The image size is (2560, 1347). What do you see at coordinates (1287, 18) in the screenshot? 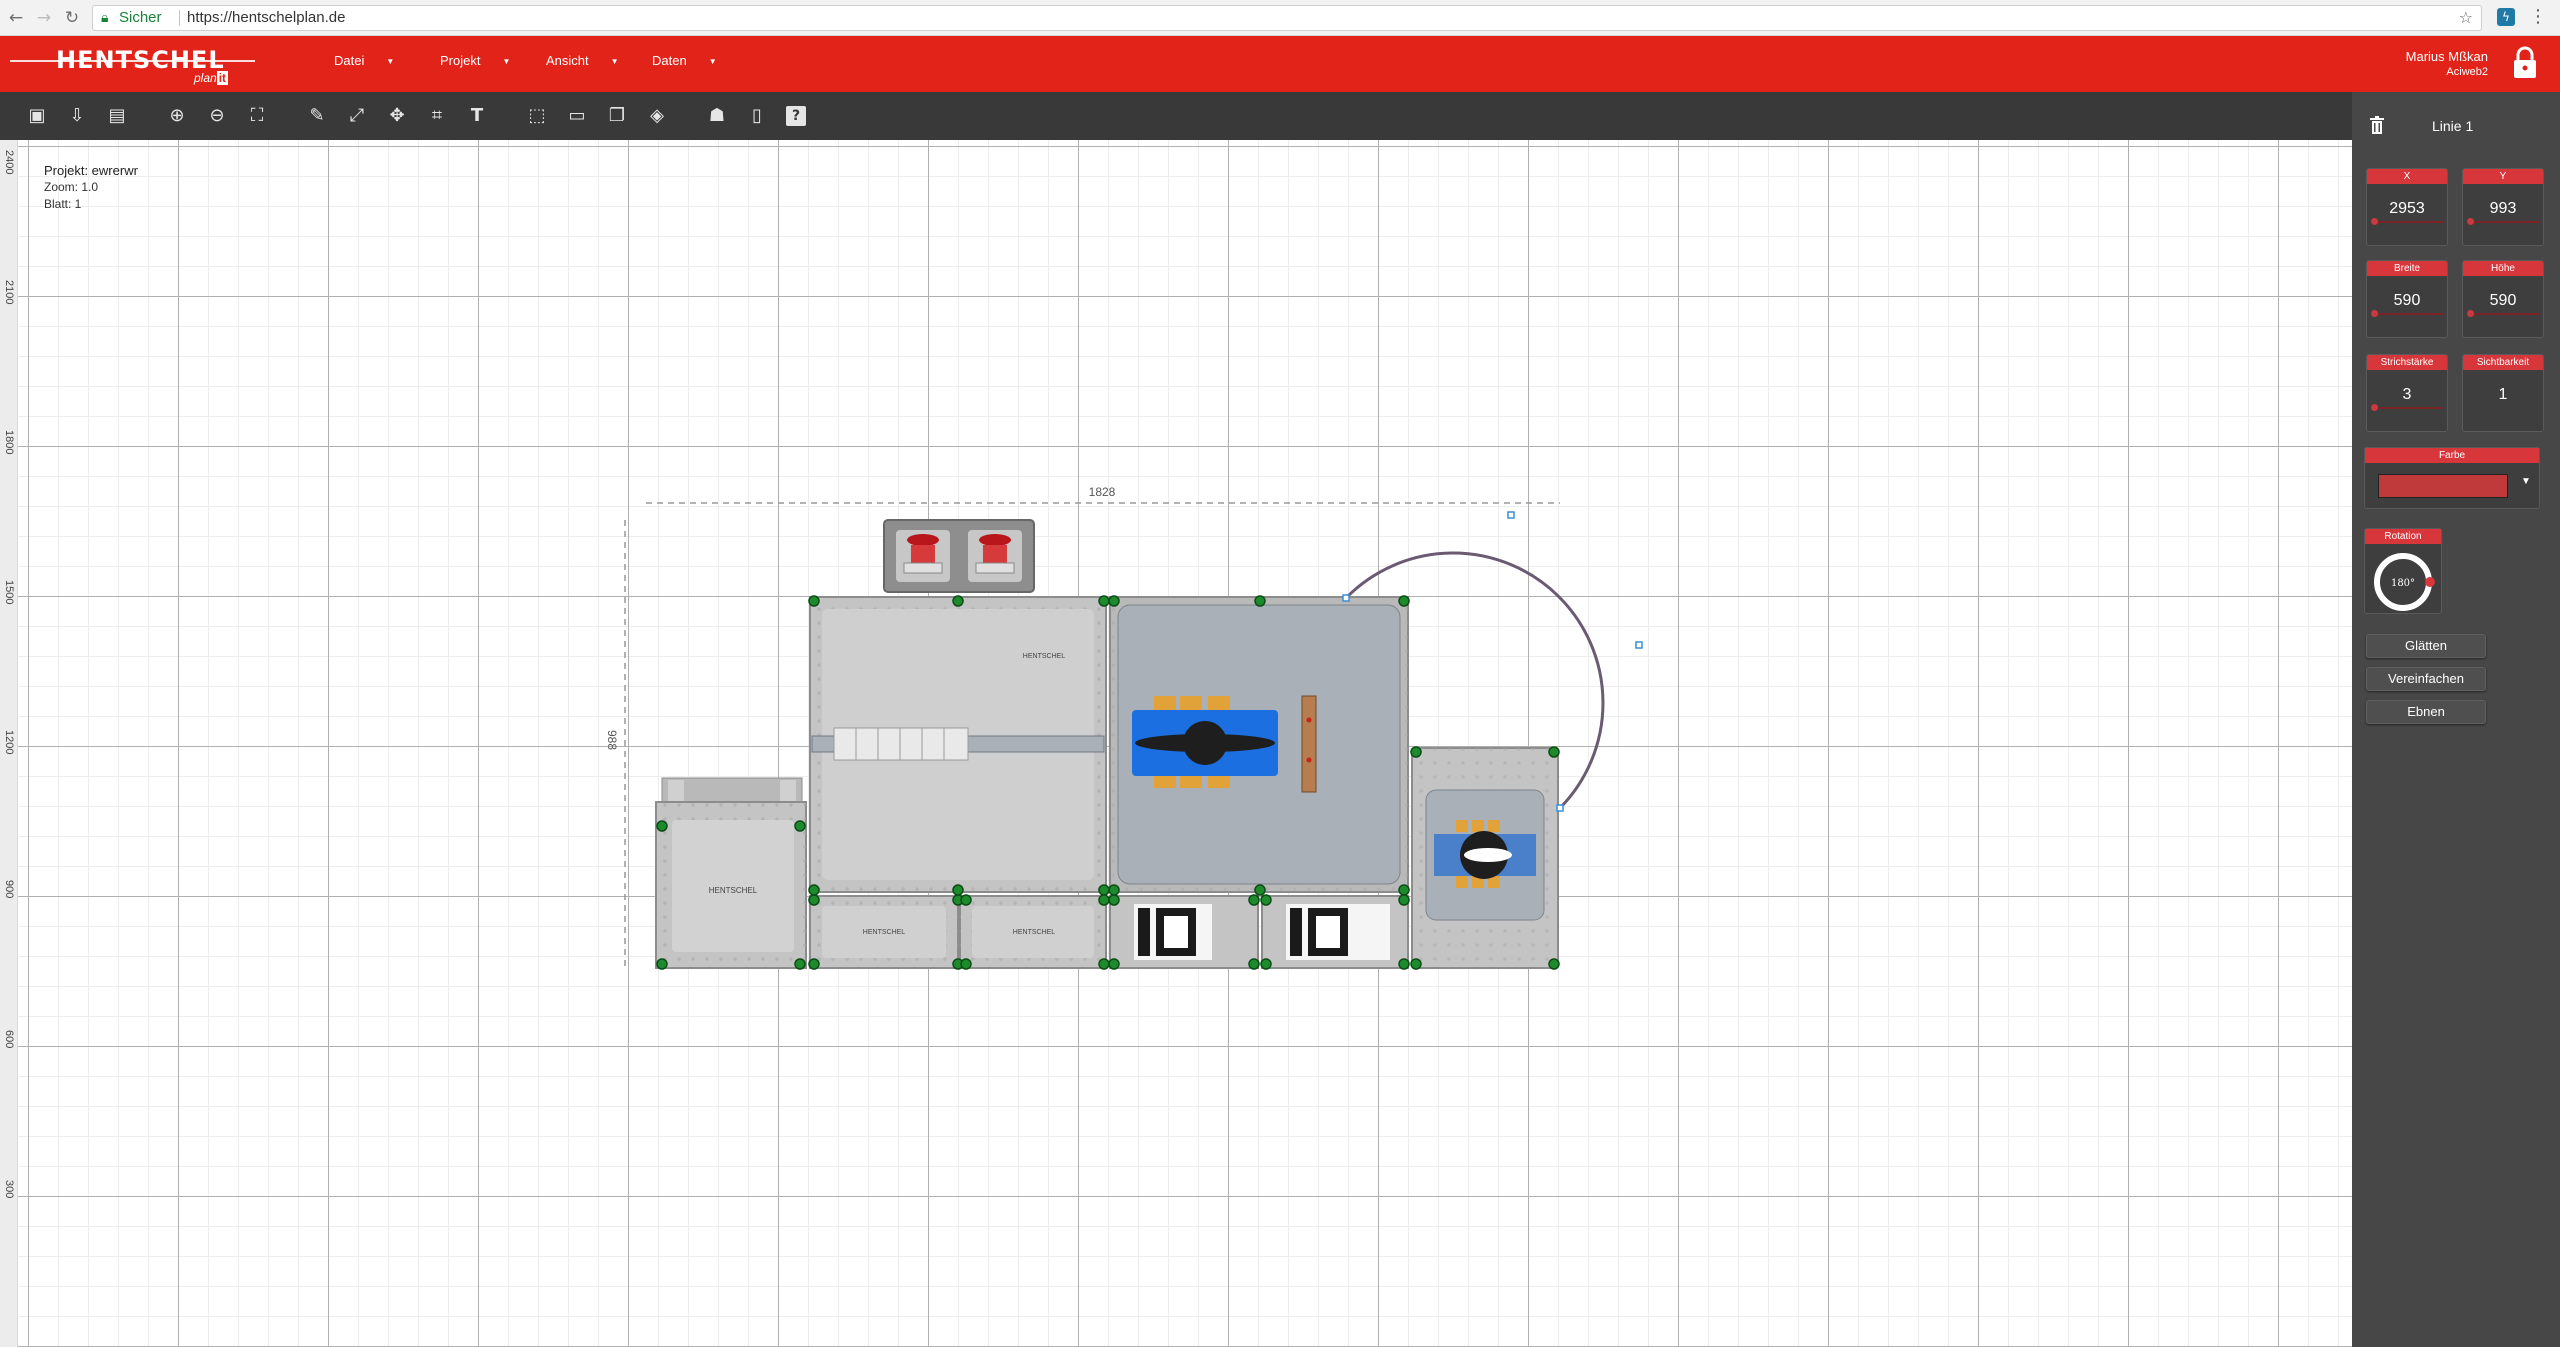
I see `address-bar: 🔒︎ Sicher https://hentschelplan.de ☆` at bounding box center [1287, 18].